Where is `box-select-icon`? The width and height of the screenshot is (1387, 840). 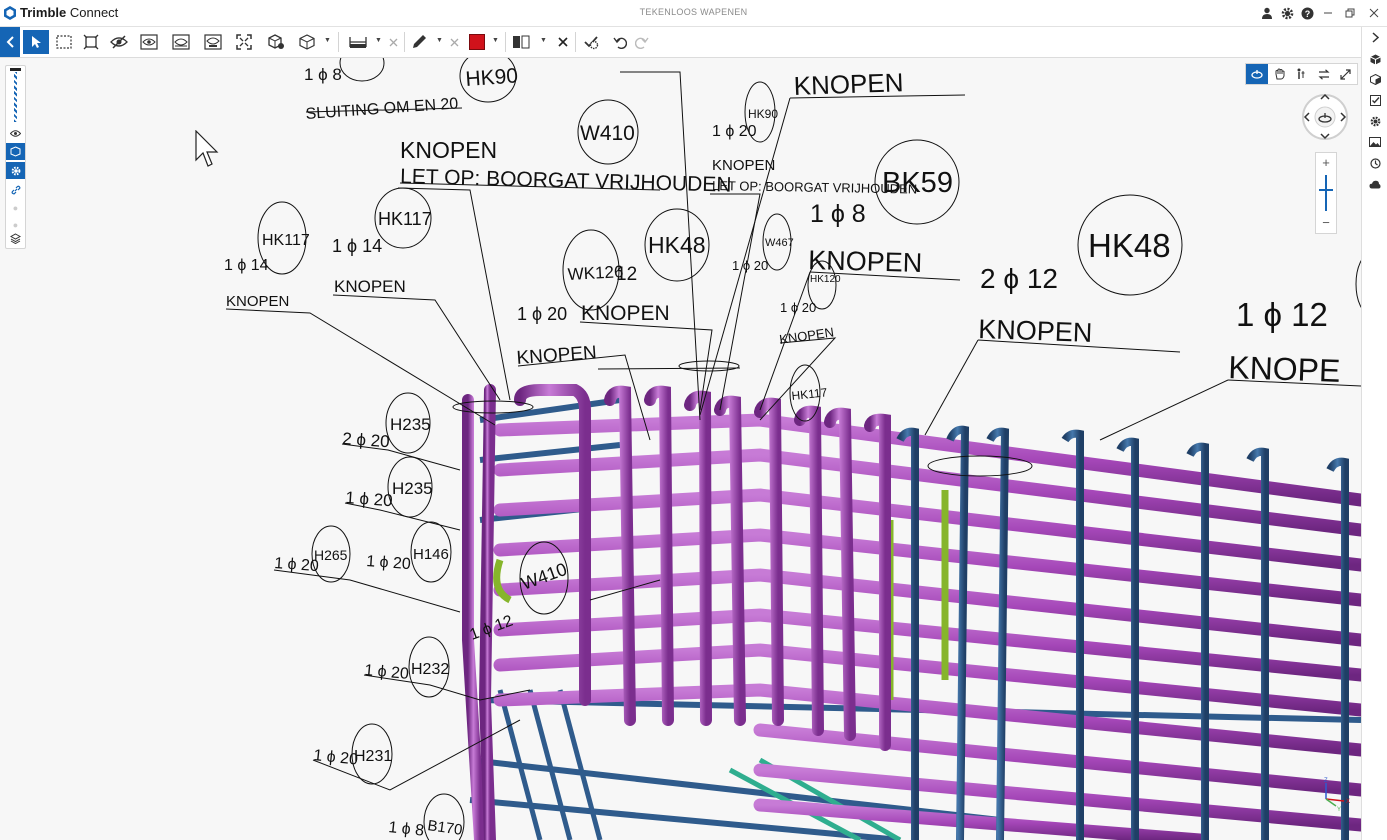
box-select-icon is located at coordinates (64, 42).